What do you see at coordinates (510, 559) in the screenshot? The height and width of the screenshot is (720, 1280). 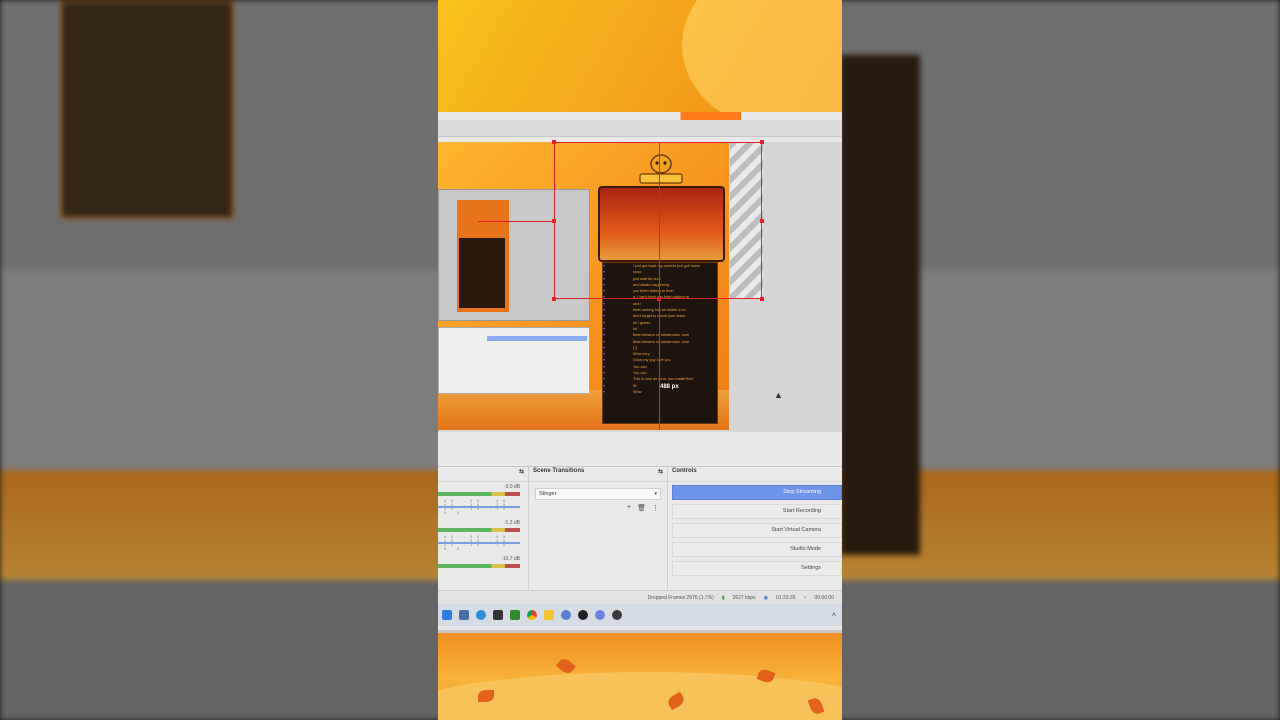 I see `mixer-db-value: -10.7 dB` at bounding box center [510, 559].